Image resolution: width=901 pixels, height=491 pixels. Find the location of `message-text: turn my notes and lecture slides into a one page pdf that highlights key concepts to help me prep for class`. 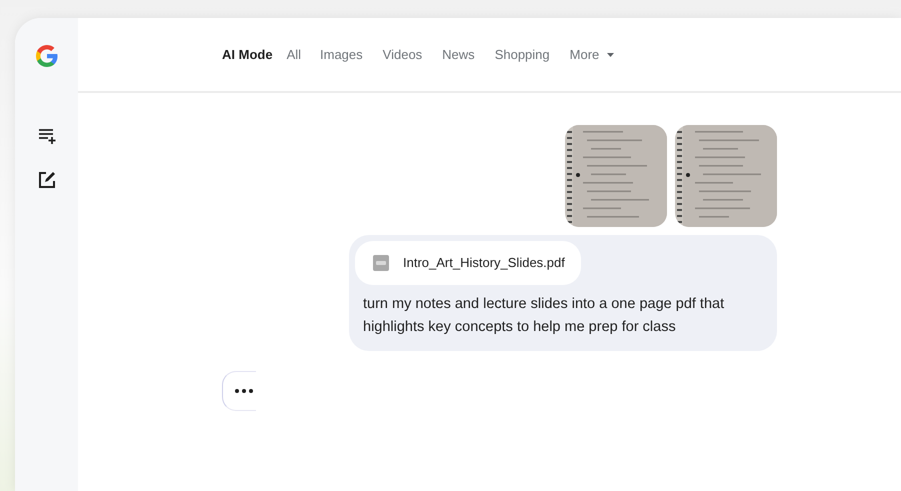

message-text: turn my notes and lecture slides into a one page pdf that highlights key concepts to help me prep for class is located at coordinates (544, 315).